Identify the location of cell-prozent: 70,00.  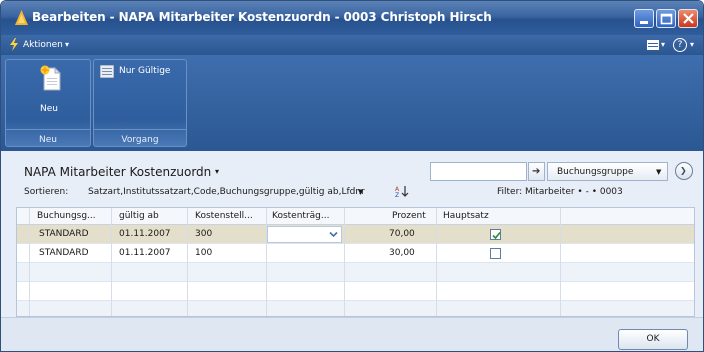
(402, 234).